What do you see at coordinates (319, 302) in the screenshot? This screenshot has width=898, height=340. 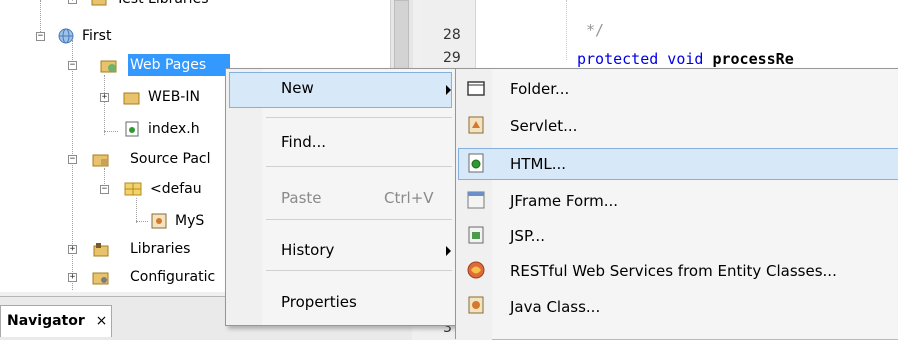 I see `menu-item-properties: Properties` at bounding box center [319, 302].